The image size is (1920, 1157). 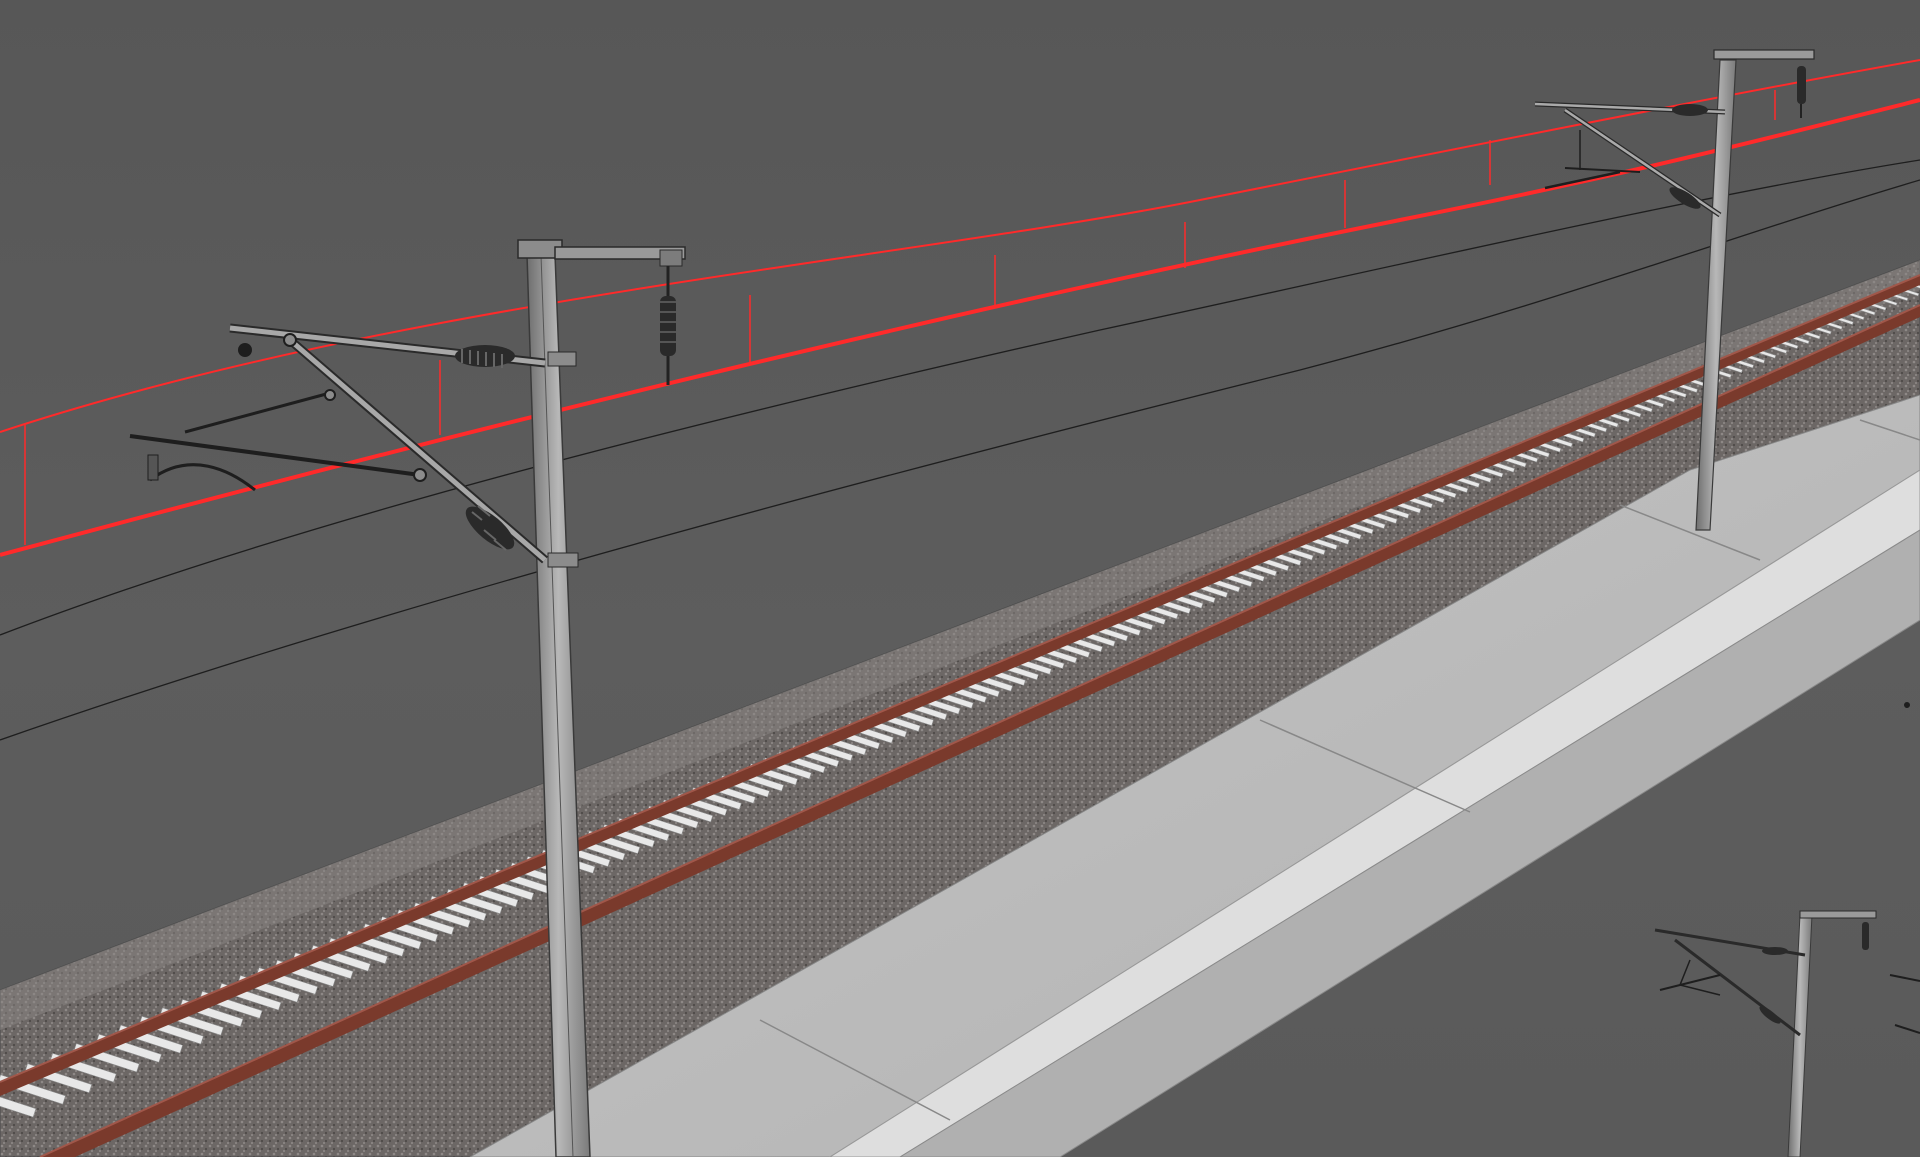 What do you see at coordinates (1582, 180) in the screenshot?
I see `registration-arm` at bounding box center [1582, 180].